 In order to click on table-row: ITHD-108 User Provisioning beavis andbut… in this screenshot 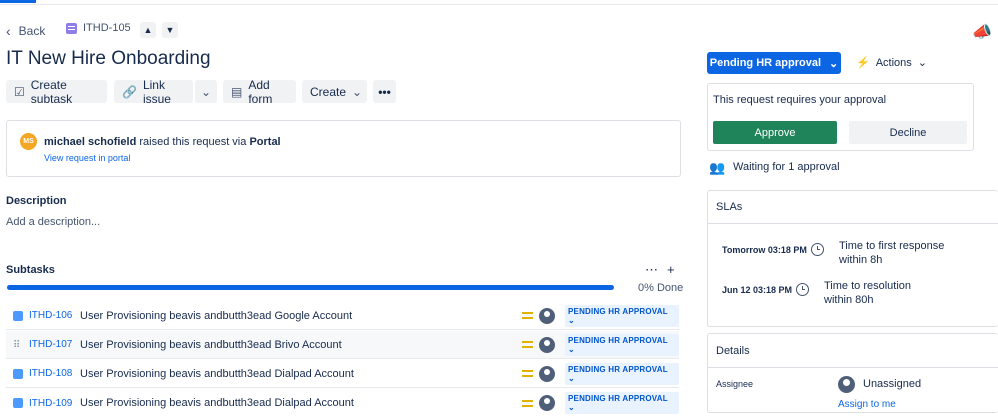, I will do `click(342, 374)`.